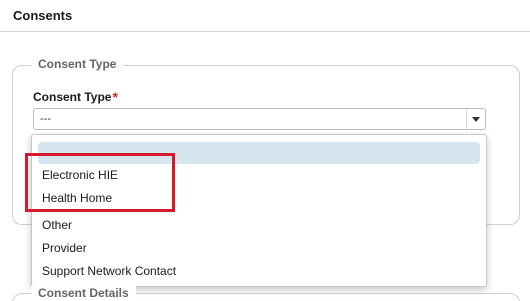 This screenshot has width=530, height=301. What do you see at coordinates (259, 225) in the screenshot?
I see `option-other: Other` at bounding box center [259, 225].